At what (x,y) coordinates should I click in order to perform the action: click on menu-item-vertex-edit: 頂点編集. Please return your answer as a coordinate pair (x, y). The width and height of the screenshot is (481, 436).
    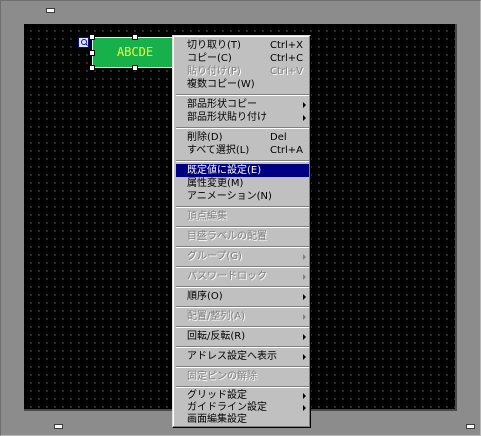
    Looking at the image, I should click on (242, 216).